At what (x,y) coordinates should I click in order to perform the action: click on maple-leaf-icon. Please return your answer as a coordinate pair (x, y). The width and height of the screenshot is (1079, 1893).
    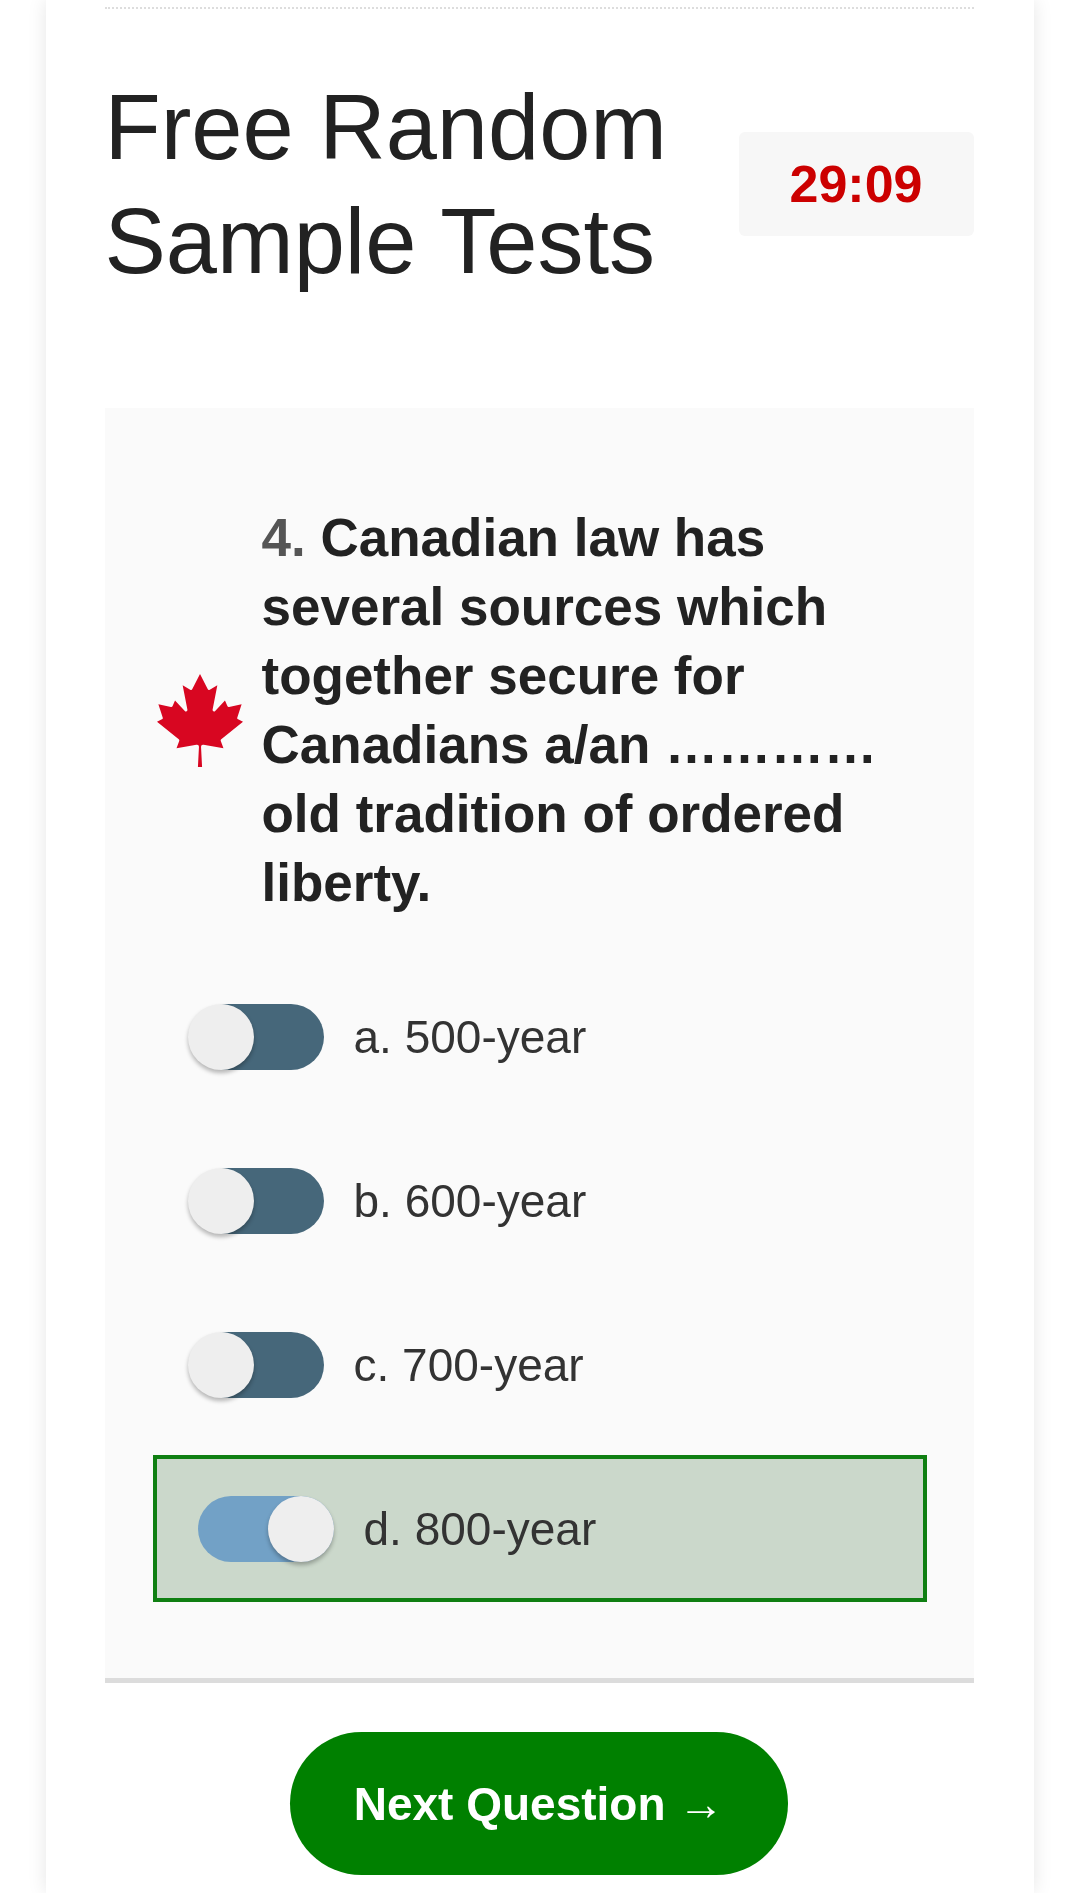
    Looking at the image, I should click on (199, 720).